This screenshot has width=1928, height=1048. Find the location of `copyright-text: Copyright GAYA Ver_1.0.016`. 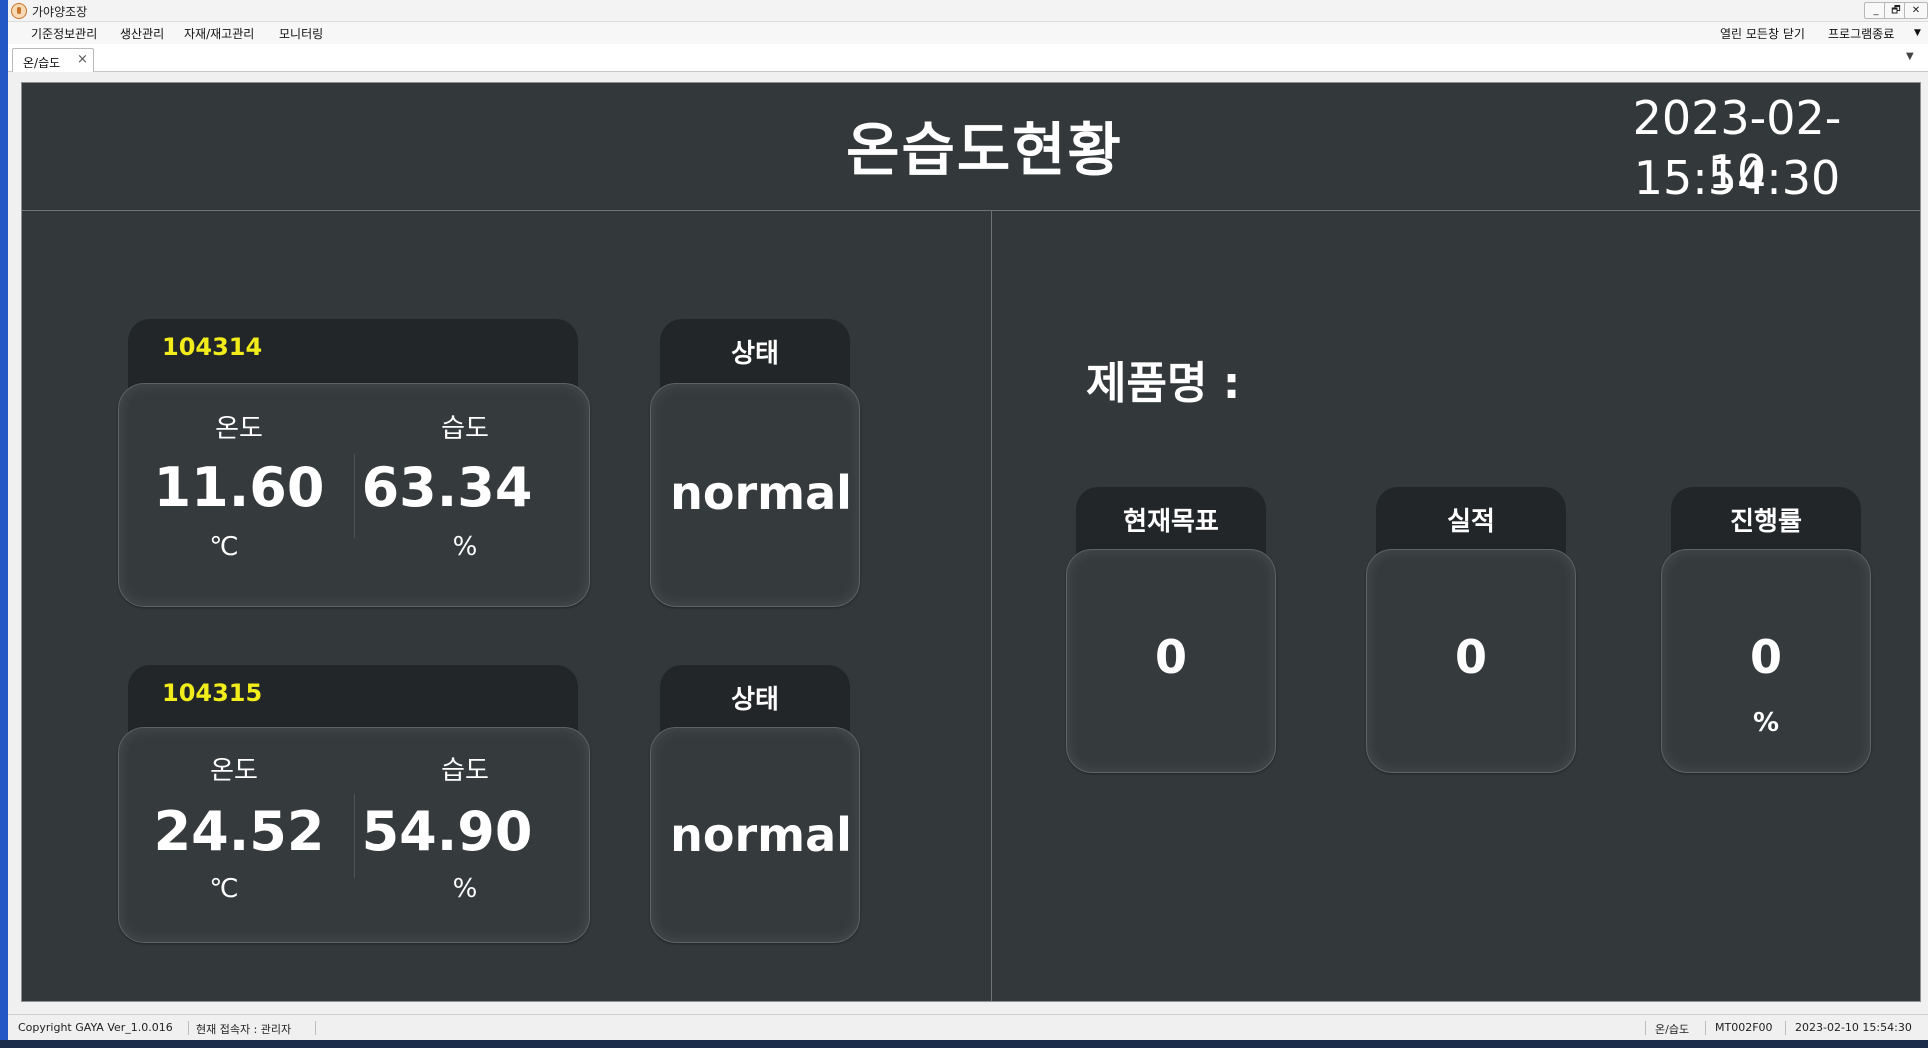

copyright-text: Copyright GAYA Ver_1.0.016 is located at coordinates (95, 1027).